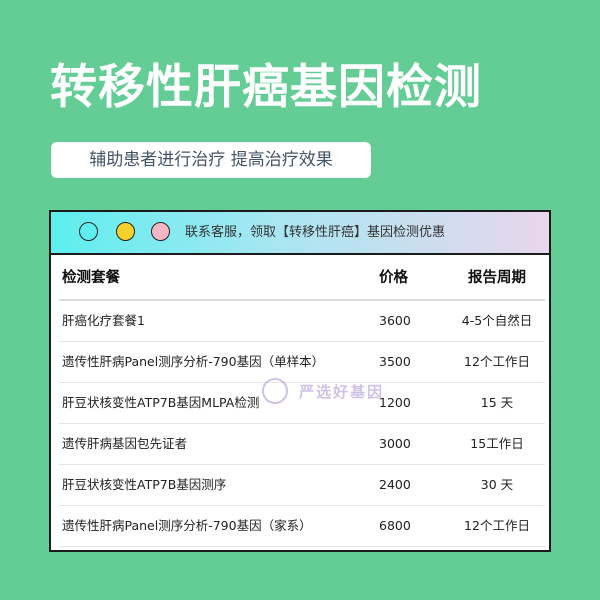  I want to click on package-price: 3000, so click(395, 443).